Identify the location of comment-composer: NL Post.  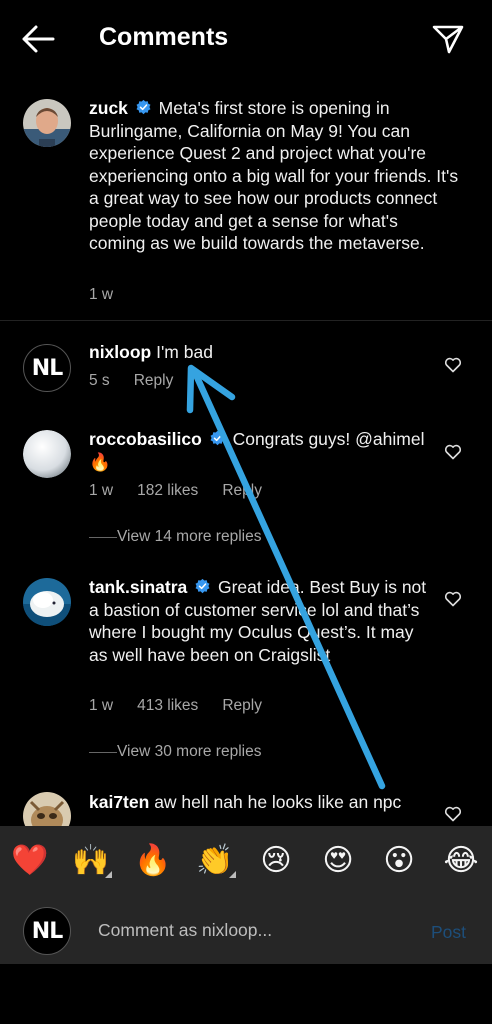
(246, 932).